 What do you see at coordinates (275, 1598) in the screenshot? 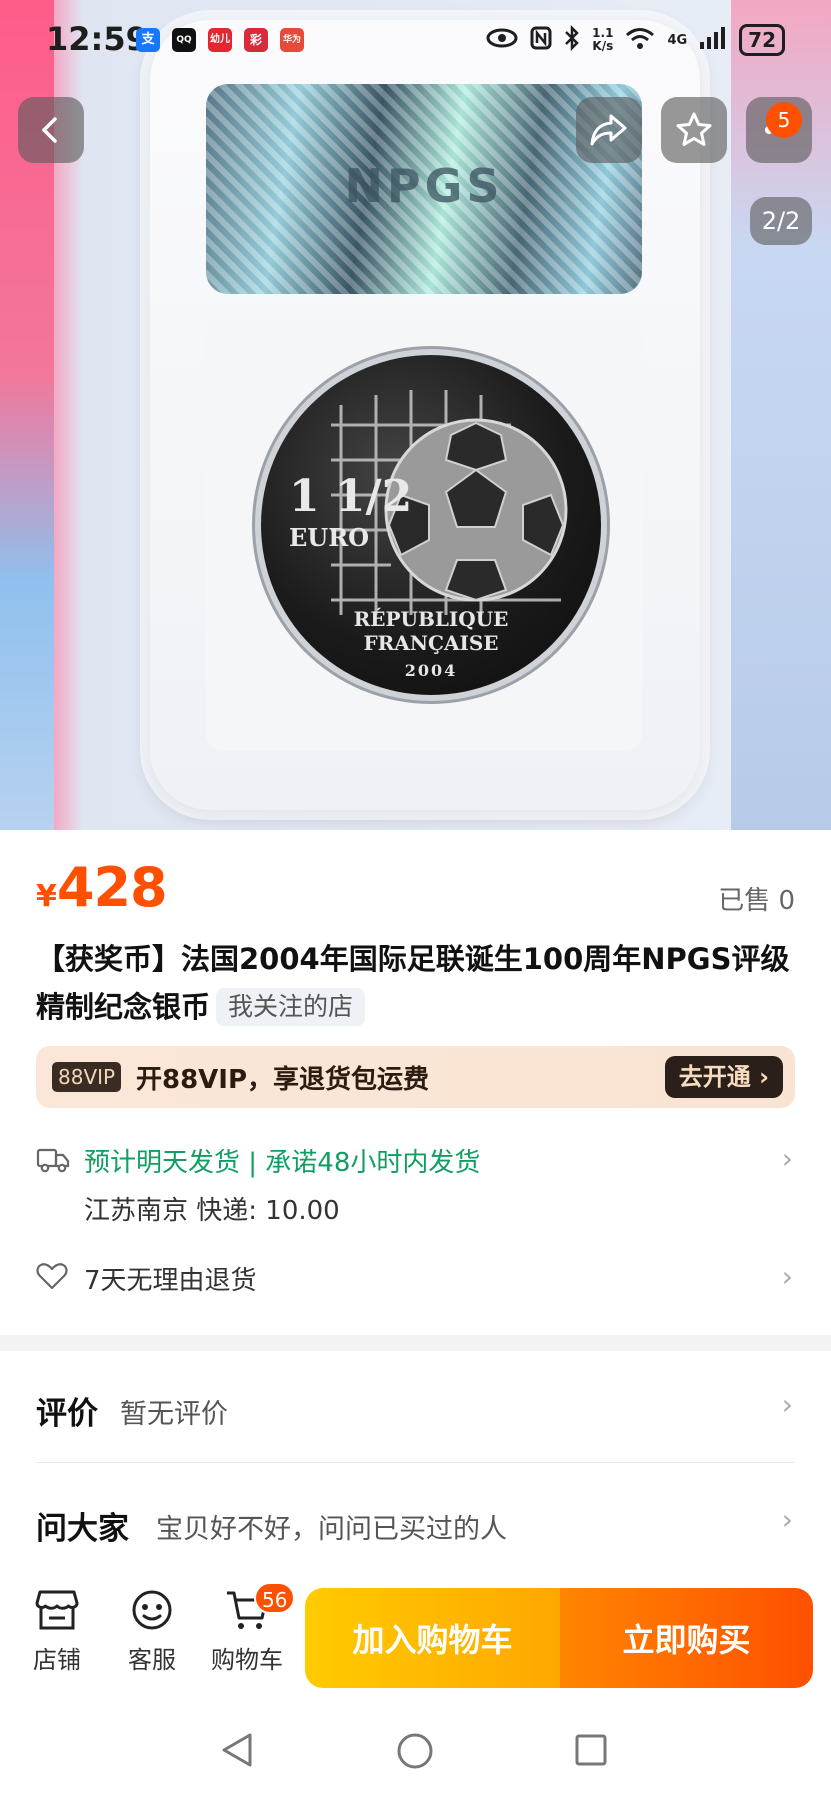
I see `cart-count-badge: 56` at bounding box center [275, 1598].